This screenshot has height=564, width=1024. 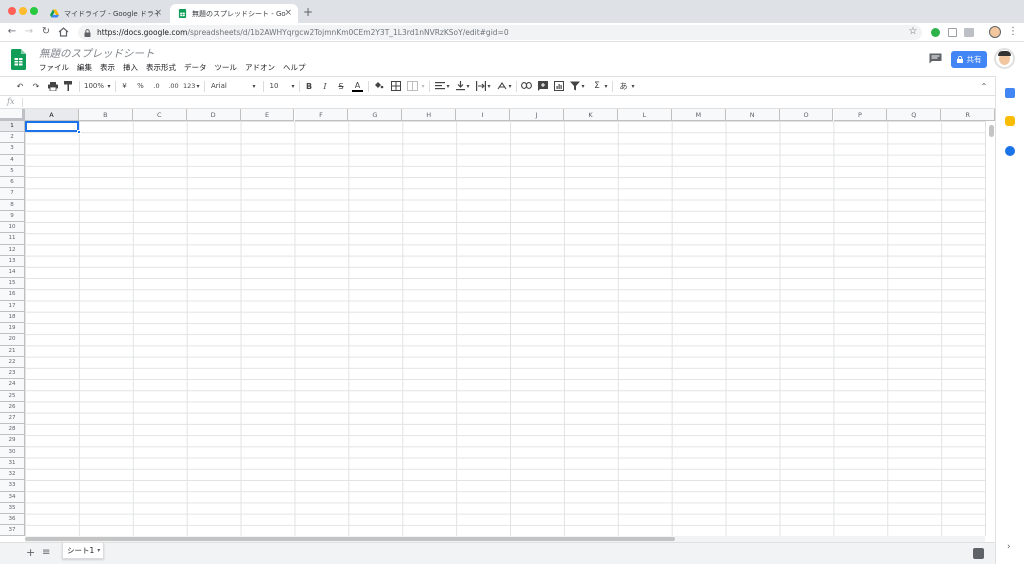 I want to click on row-header: 21, so click(x=12, y=351).